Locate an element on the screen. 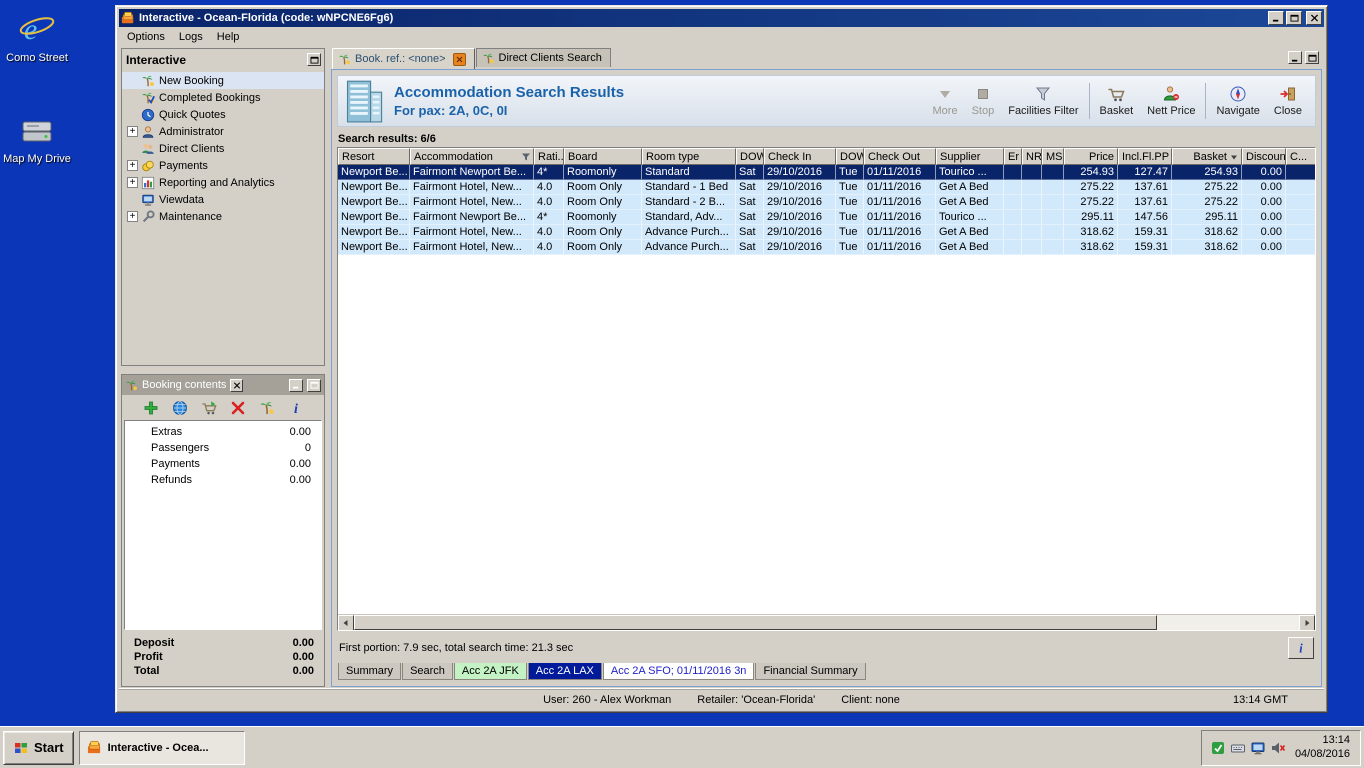 Image resolution: width=1364 pixels, height=768 pixels. scroll-left-button is located at coordinates (346, 622).